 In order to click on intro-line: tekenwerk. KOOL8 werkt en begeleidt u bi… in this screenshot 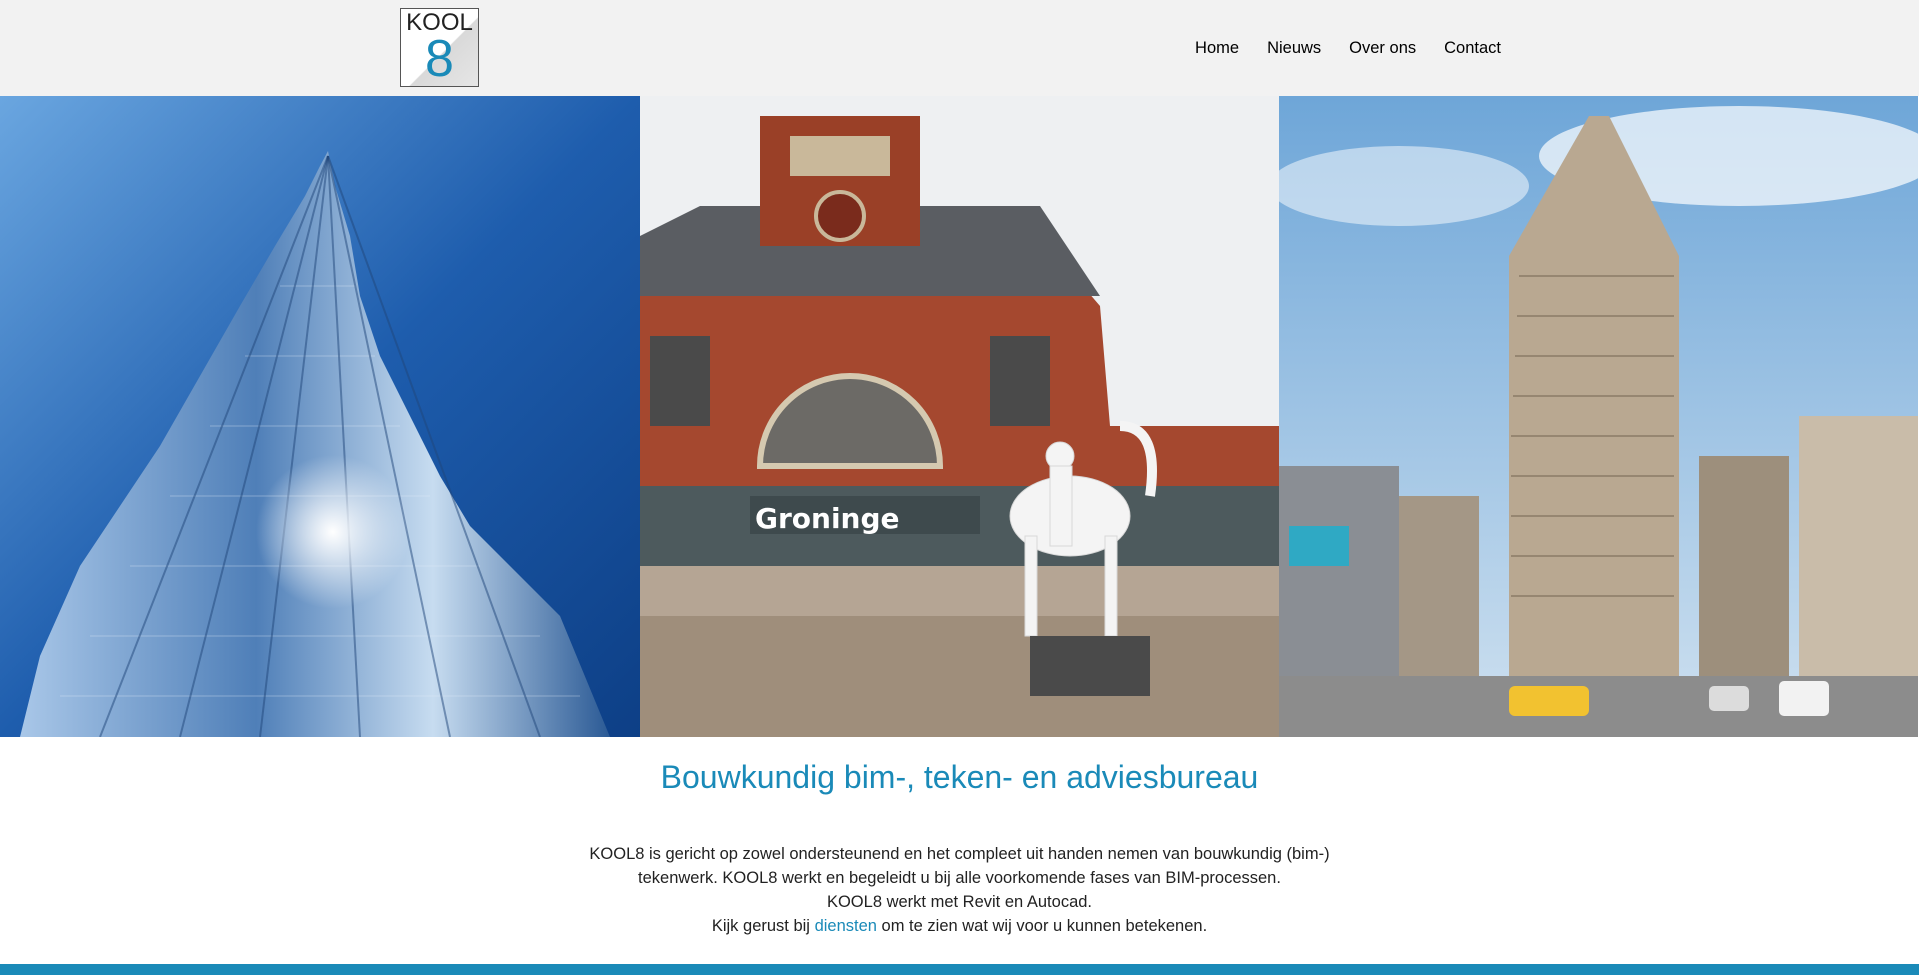, I will do `click(959, 878)`.